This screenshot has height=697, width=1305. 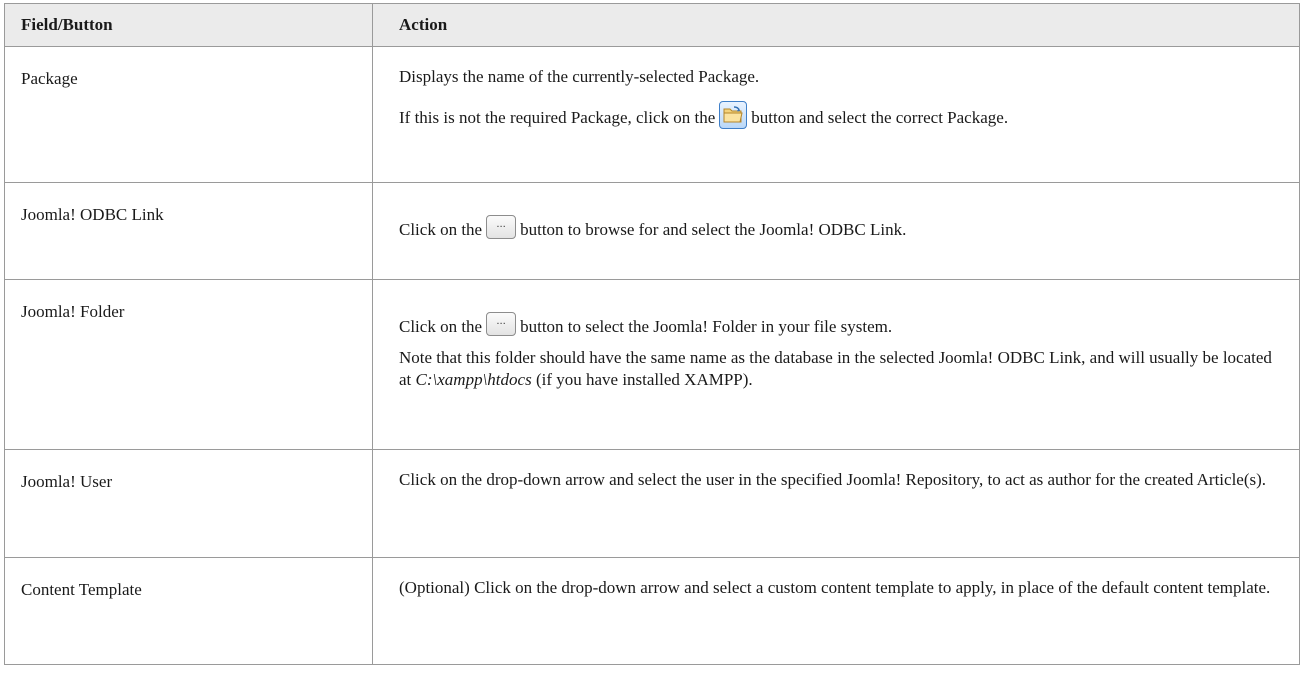 What do you see at coordinates (188, 25) in the screenshot?
I see `header-field-button: Field/Button` at bounding box center [188, 25].